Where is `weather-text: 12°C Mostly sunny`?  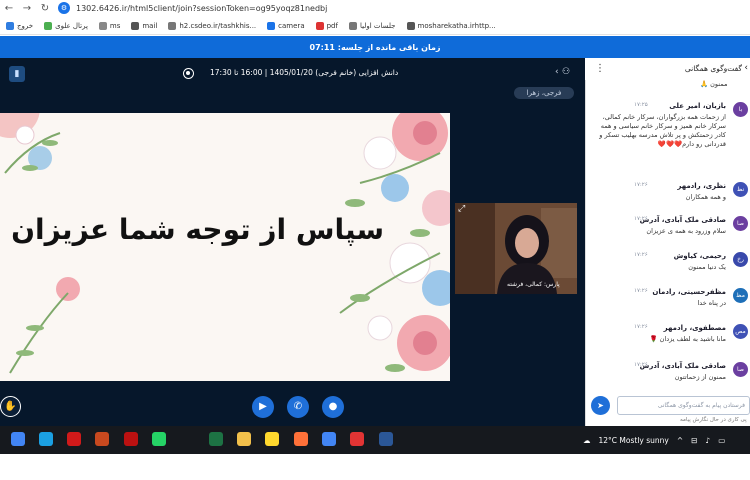 weather-text: 12°C Mostly sunny is located at coordinates (634, 440).